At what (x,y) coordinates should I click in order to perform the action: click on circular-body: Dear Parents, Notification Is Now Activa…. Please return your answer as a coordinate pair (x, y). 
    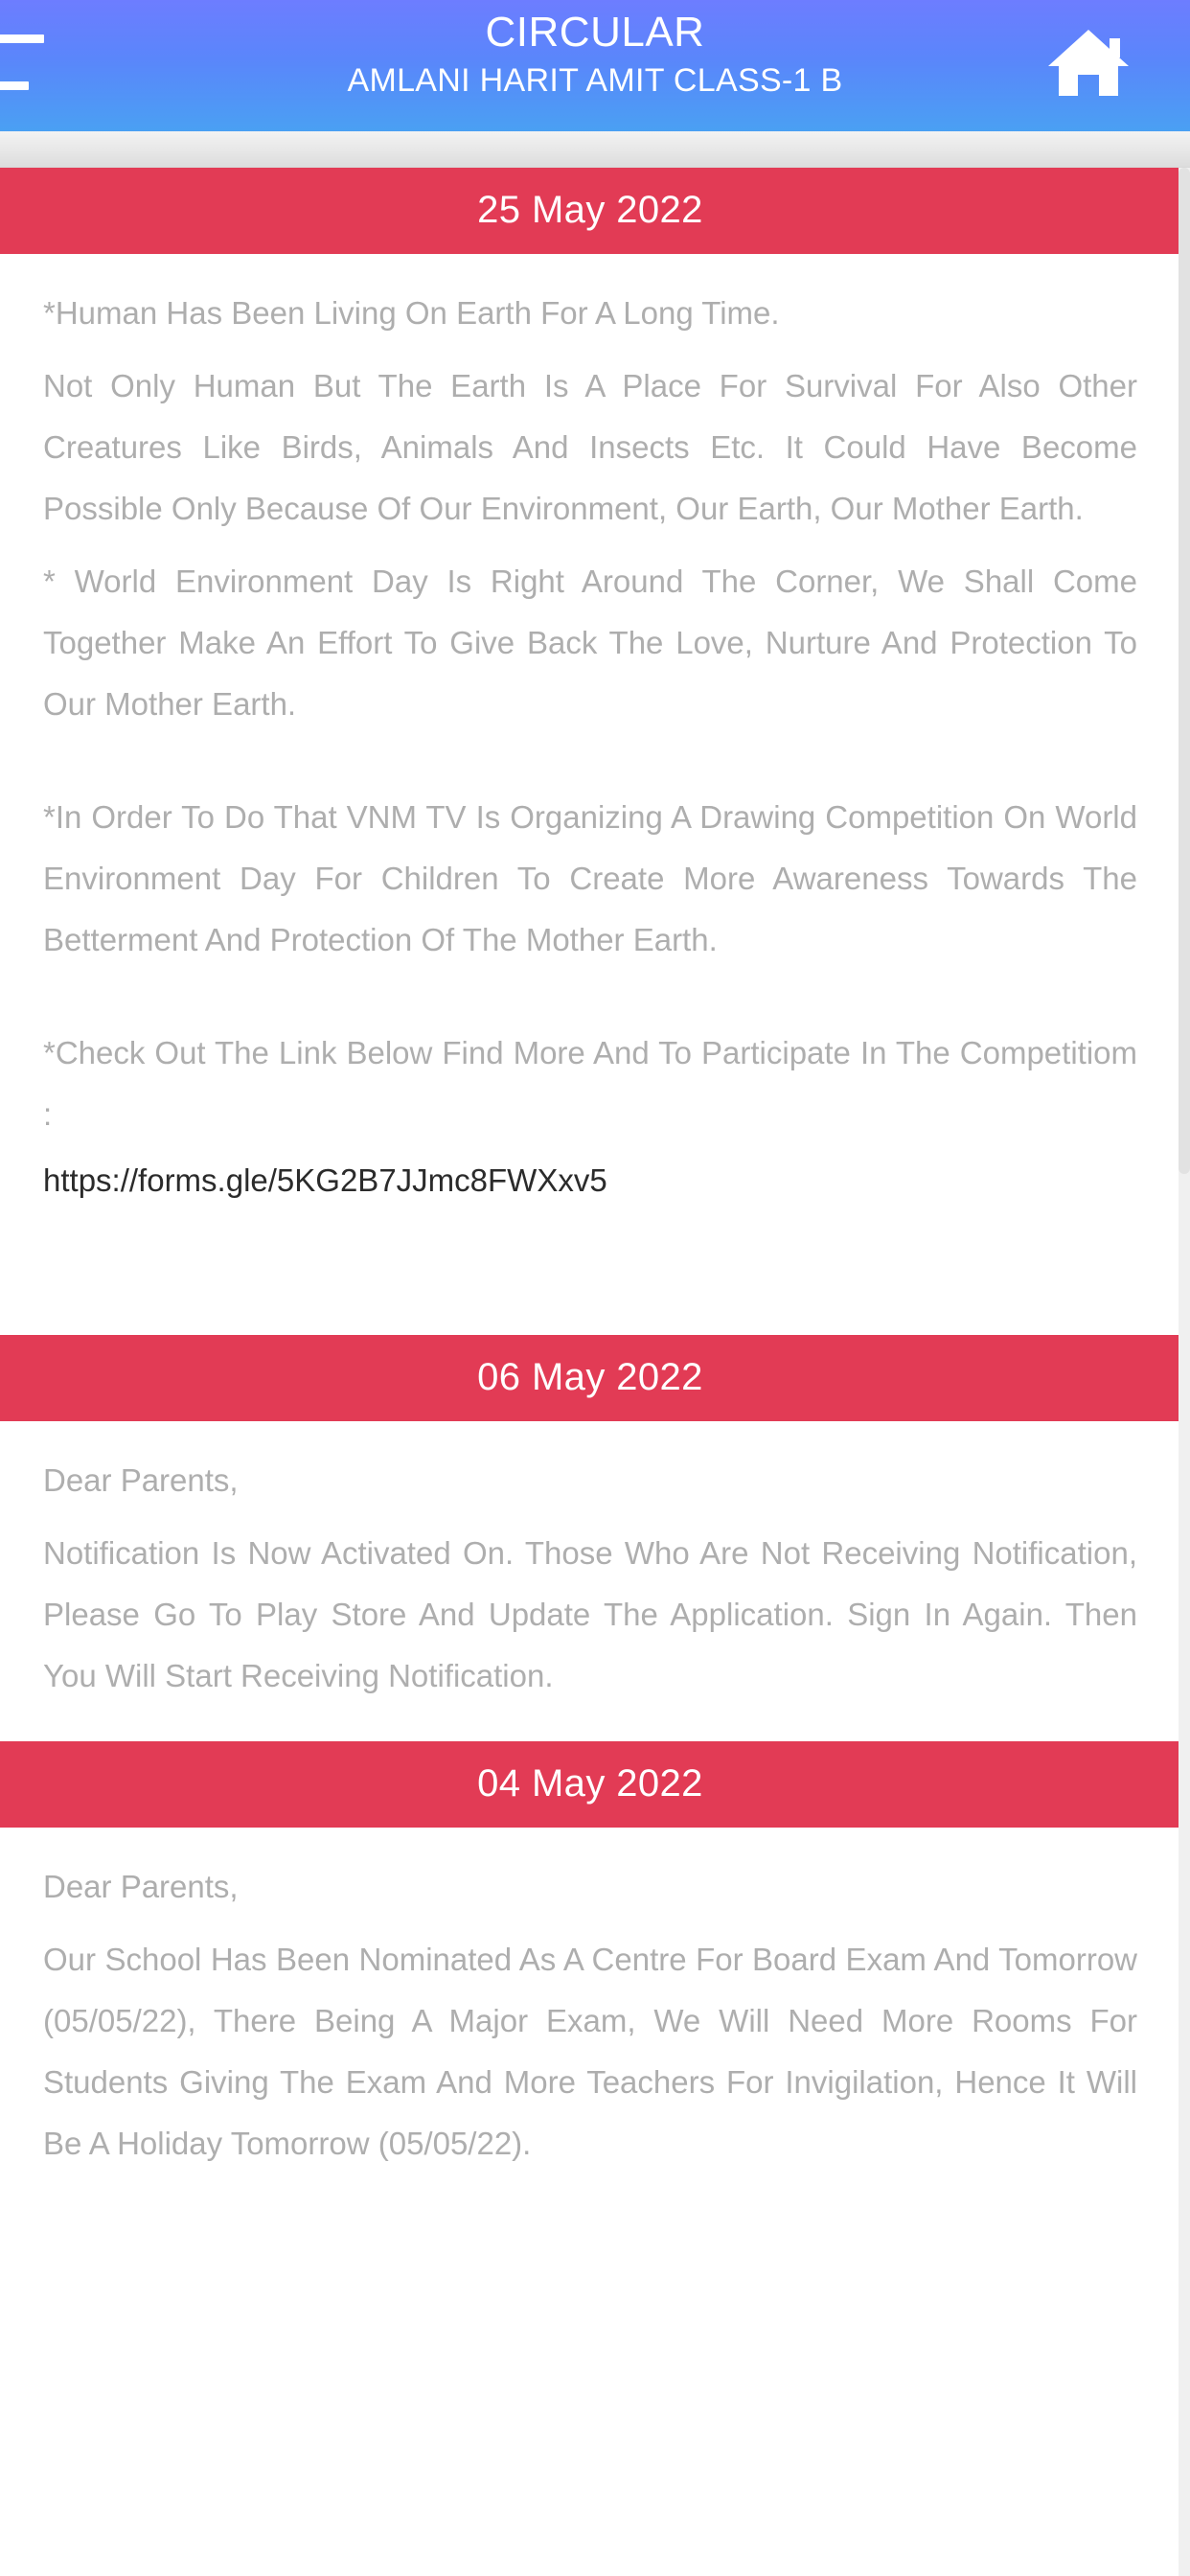
    Looking at the image, I should click on (590, 1581).